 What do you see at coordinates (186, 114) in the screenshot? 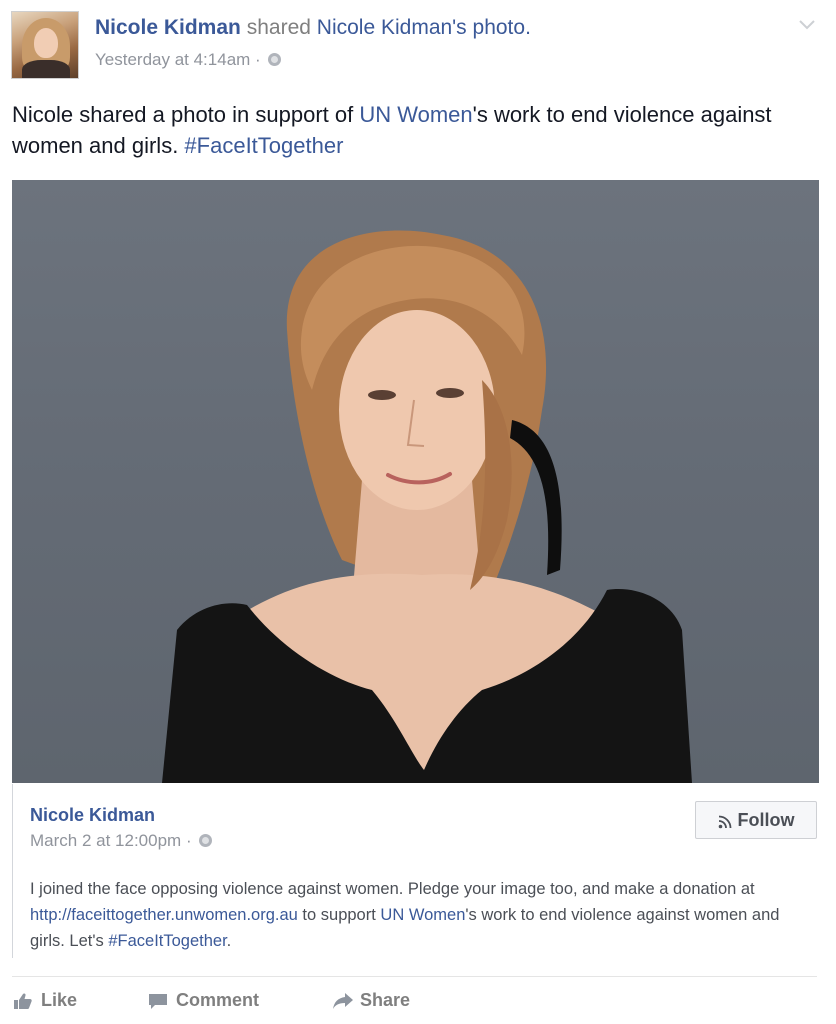
I see `caption-text-1: Nicole shared a photo in support of` at bounding box center [186, 114].